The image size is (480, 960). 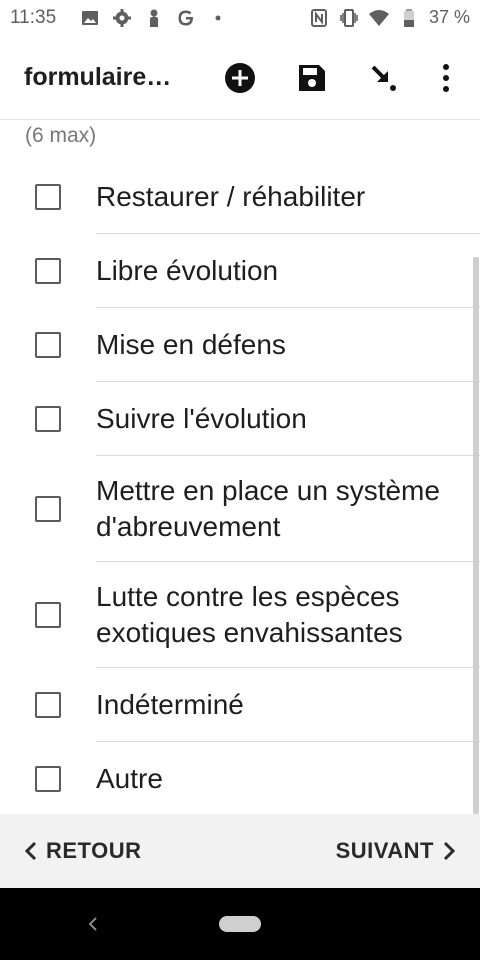 I want to click on option-item: Autre, so click(x=240, y=778).